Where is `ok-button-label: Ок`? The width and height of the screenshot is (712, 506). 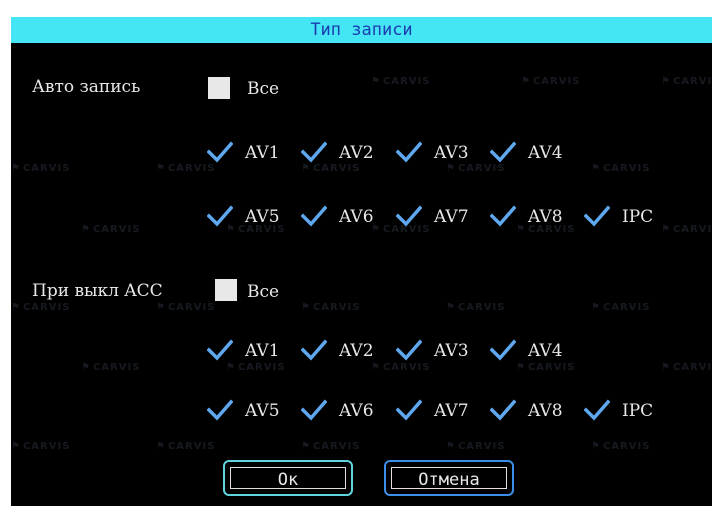
ok-button-label: Ок is located at coordinates (288, 478).